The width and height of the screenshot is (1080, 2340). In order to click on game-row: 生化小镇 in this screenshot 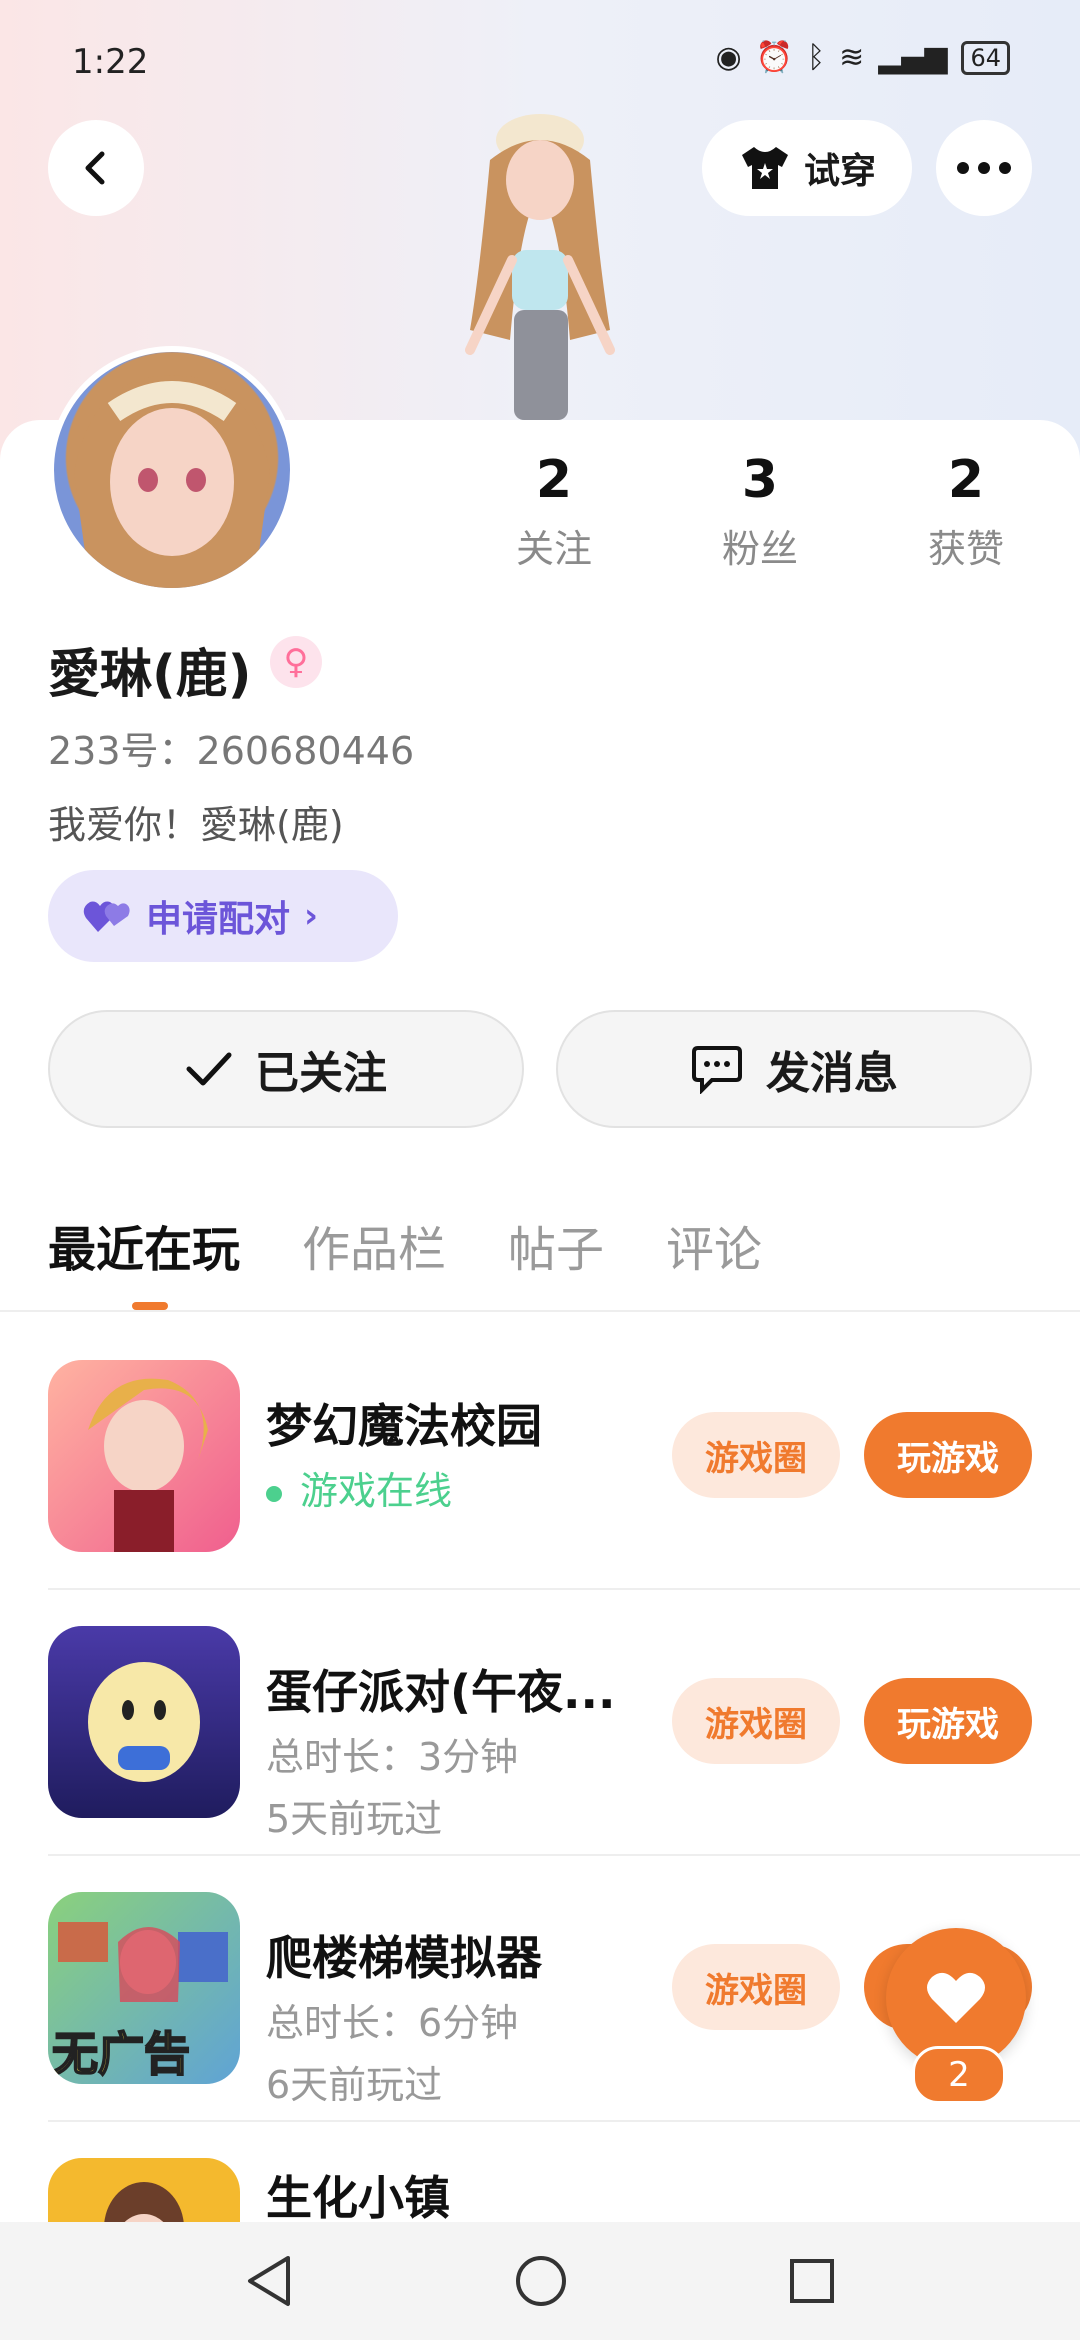, I will do `click(564, 2190)`.